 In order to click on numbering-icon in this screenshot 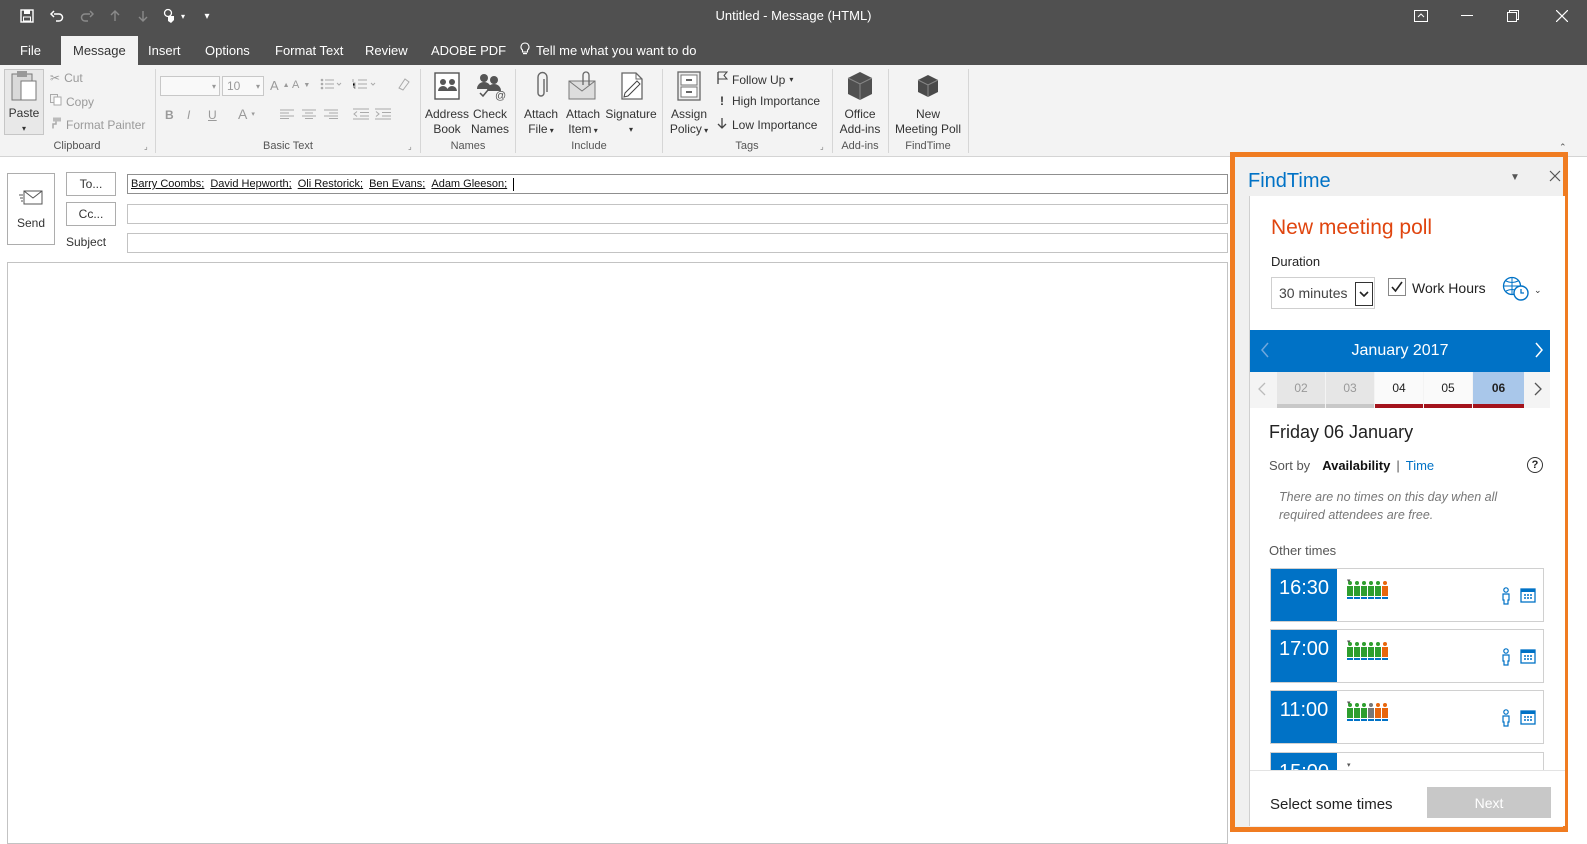, I will do `click(364, 84)`.